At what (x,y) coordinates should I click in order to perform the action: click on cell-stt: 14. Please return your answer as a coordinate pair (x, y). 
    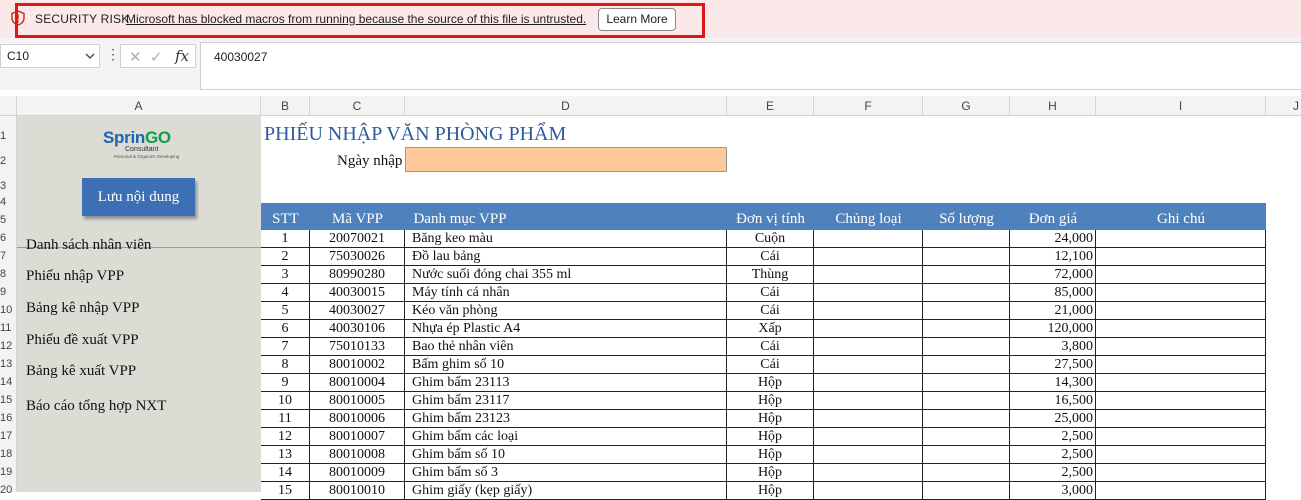
    Looking at the image, I should click on (285, 473).